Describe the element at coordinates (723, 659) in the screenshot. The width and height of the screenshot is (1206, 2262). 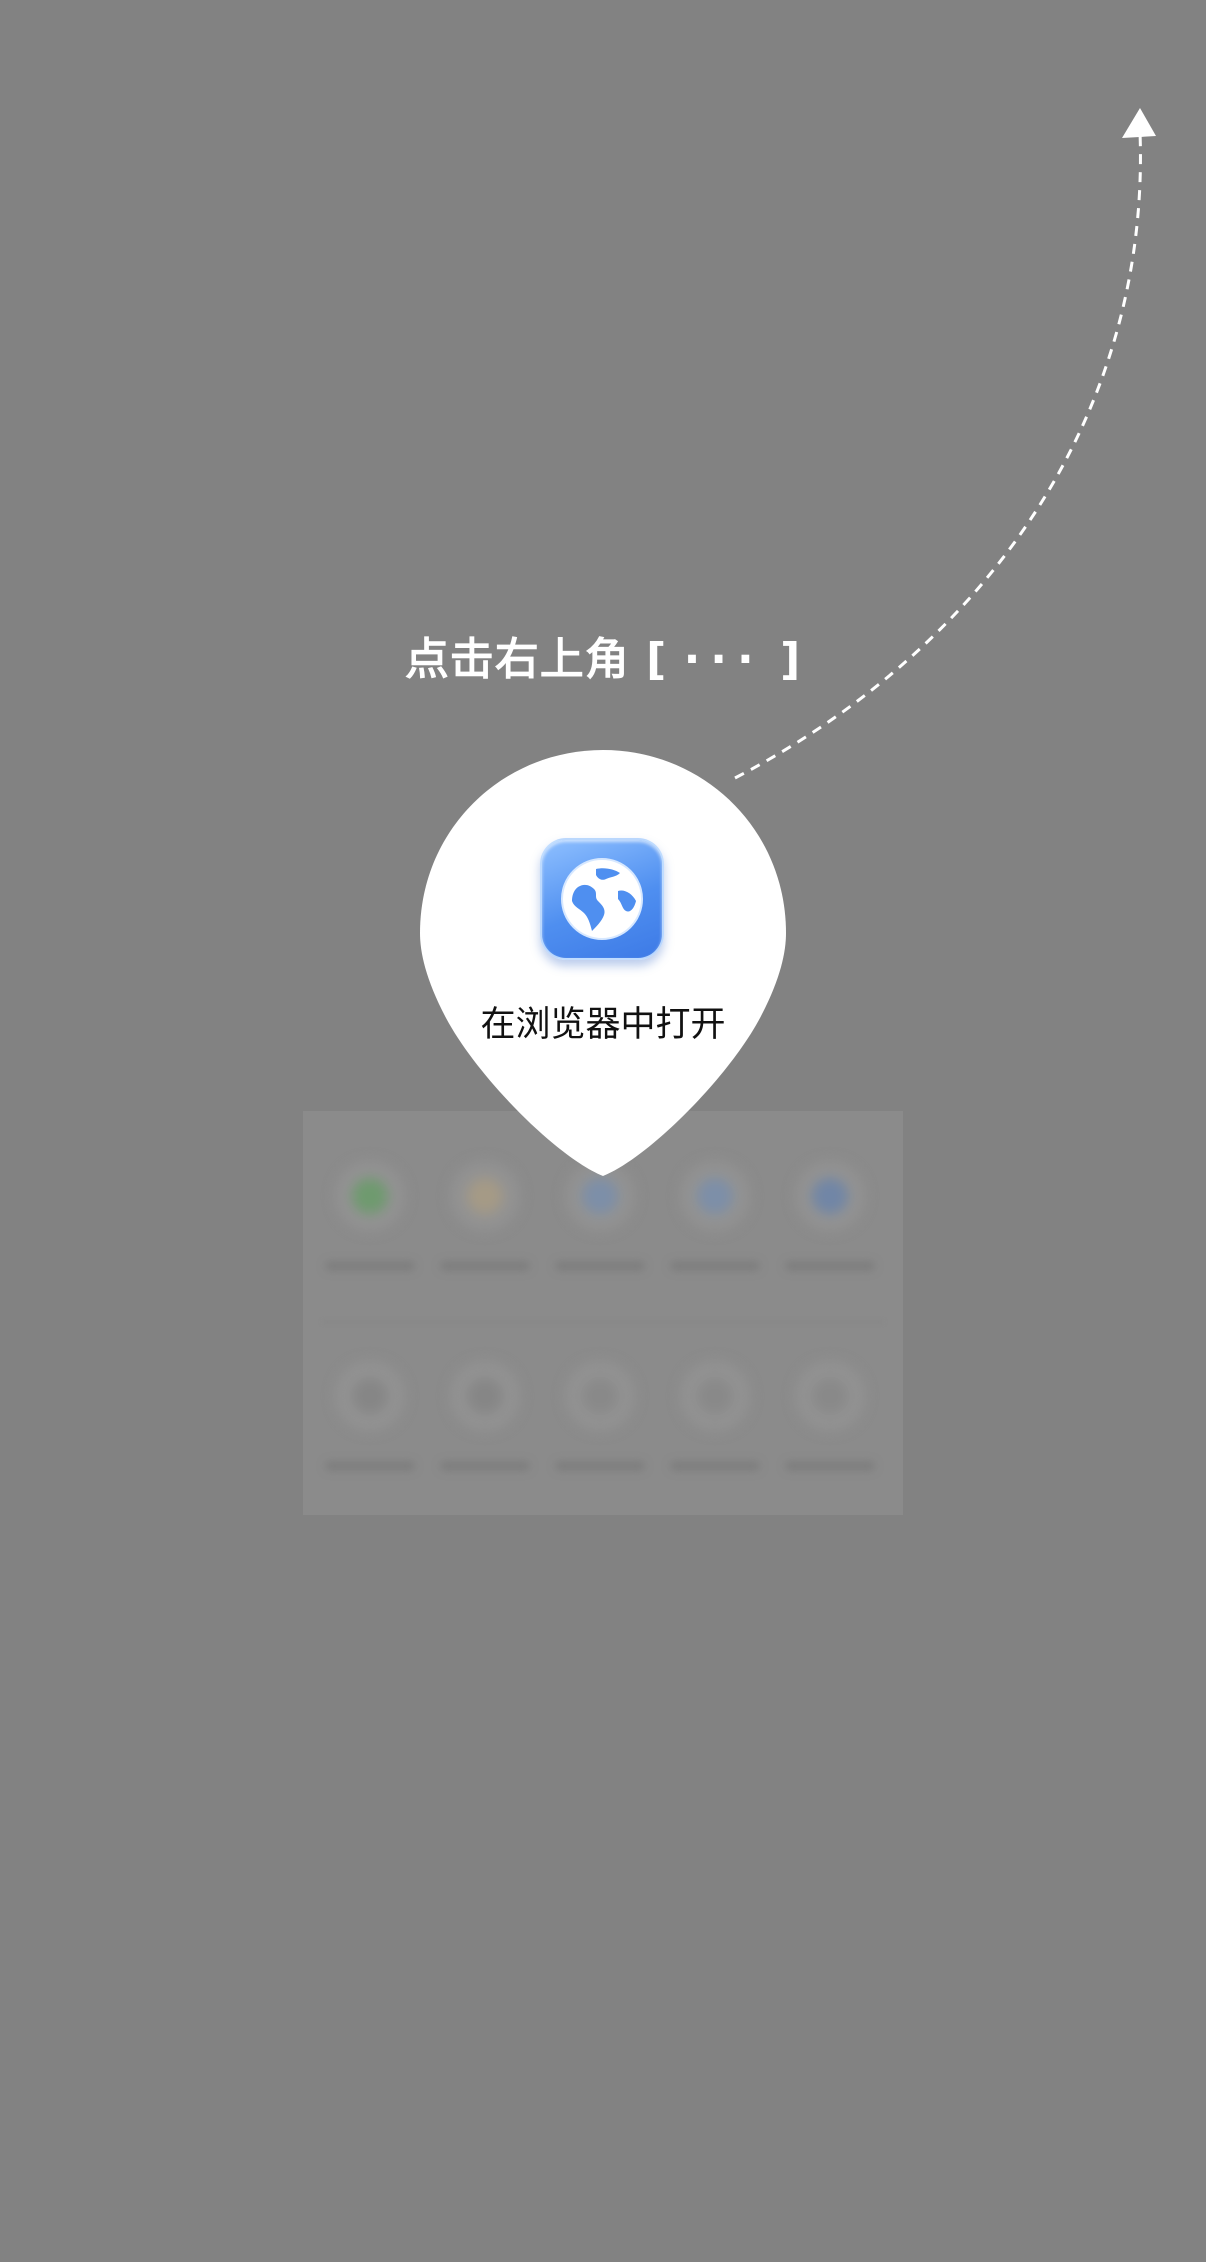
I see `more-dots-icon: ···` at that location.